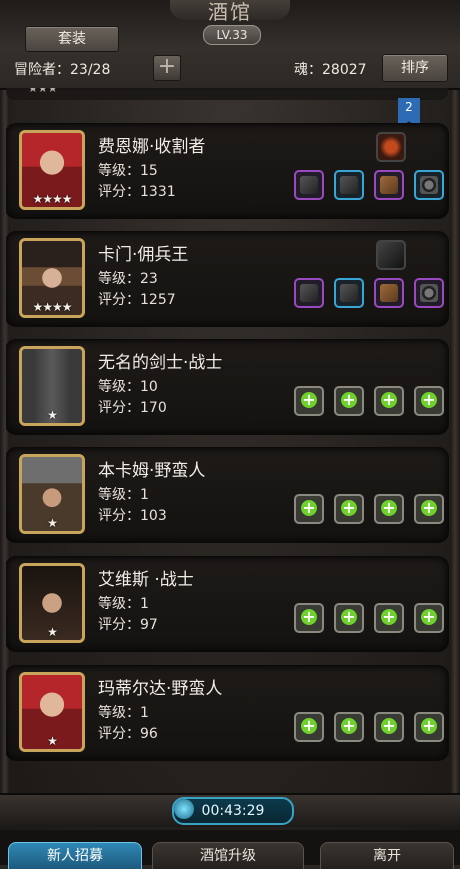  What do you see at coordinates (227, 94) in the screenshot?
I see `list-item-partial: ★★★` at bounding box center [227, 94].